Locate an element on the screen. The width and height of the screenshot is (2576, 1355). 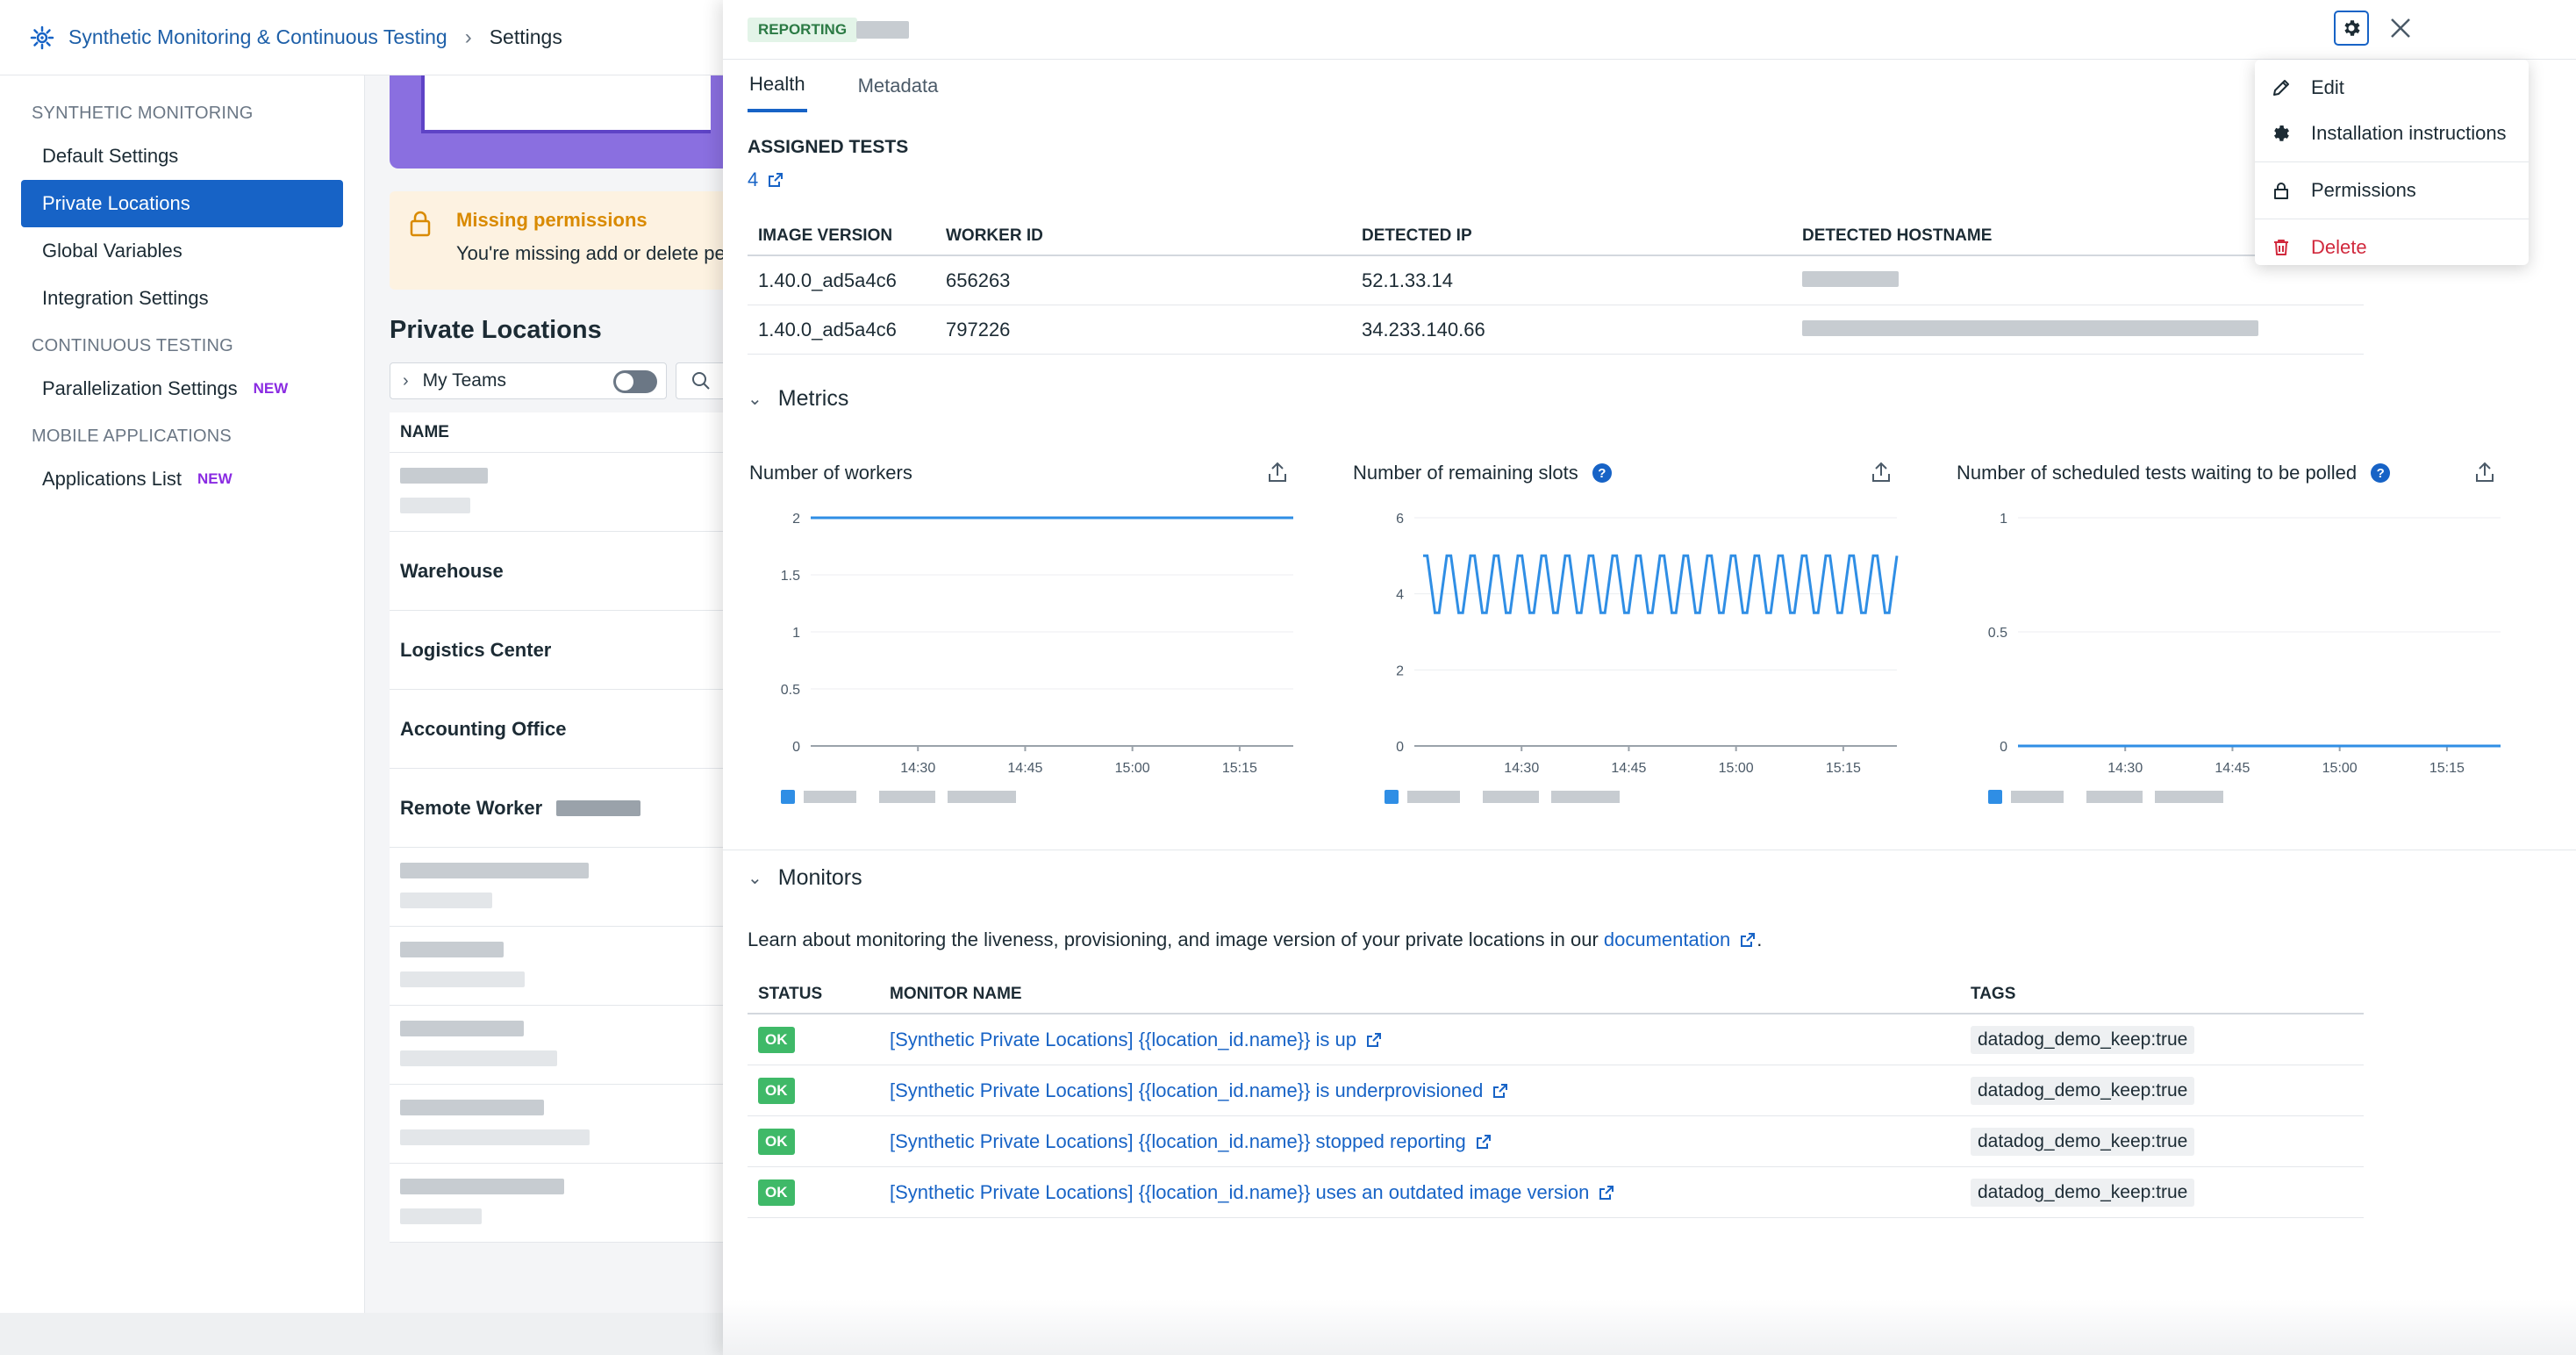
sidebar-item: Parallelization Settings NEW is located at coordinates (182, 389).